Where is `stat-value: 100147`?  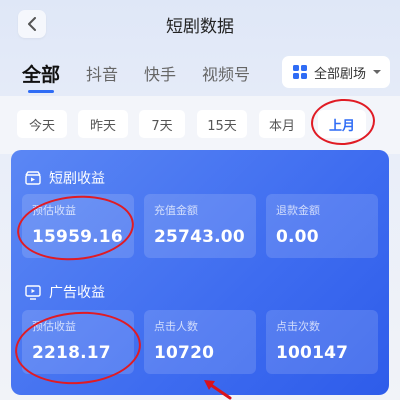 stat-value: 100147 is located at coordinates (312, 353).